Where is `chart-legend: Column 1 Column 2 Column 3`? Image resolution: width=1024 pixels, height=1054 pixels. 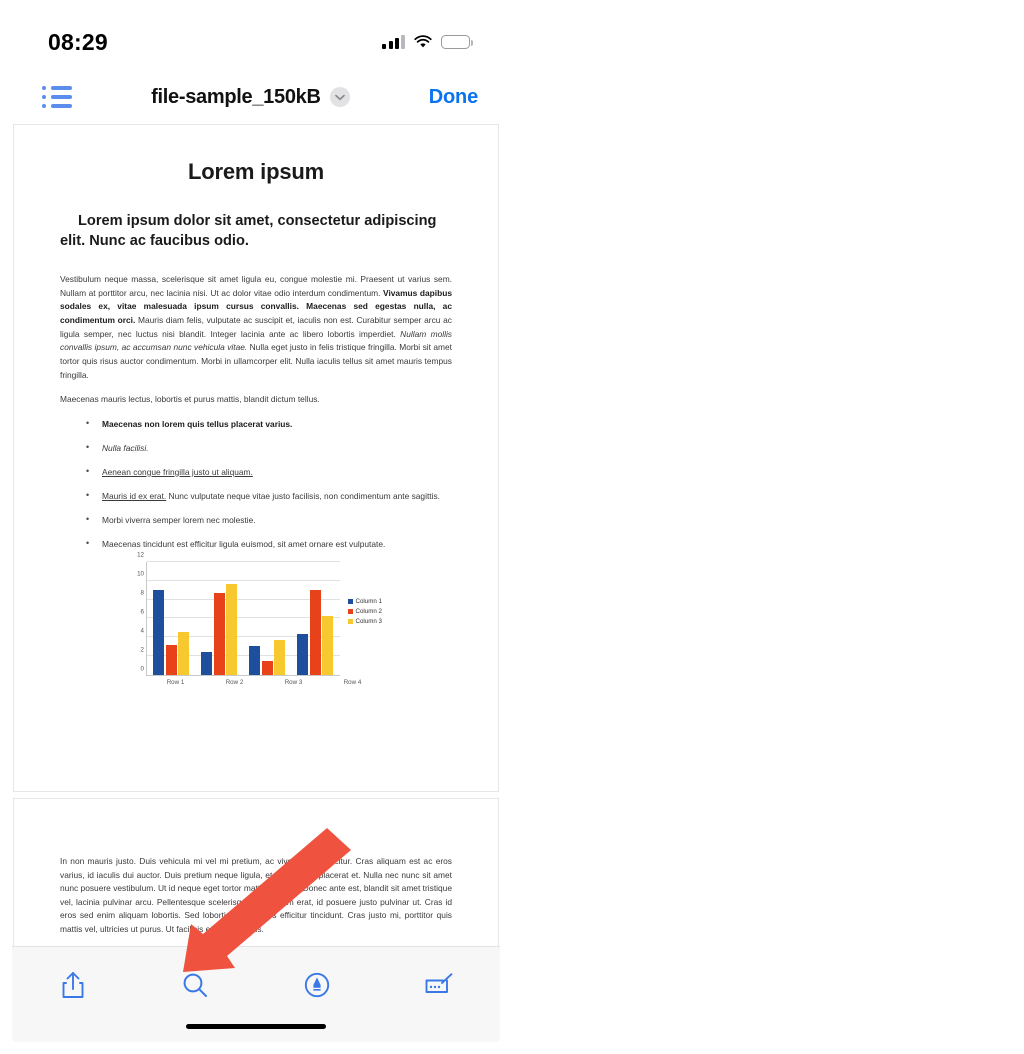
chart-legend: Column 1 Column 2 Column 3 is located at coordinates (364, 619).